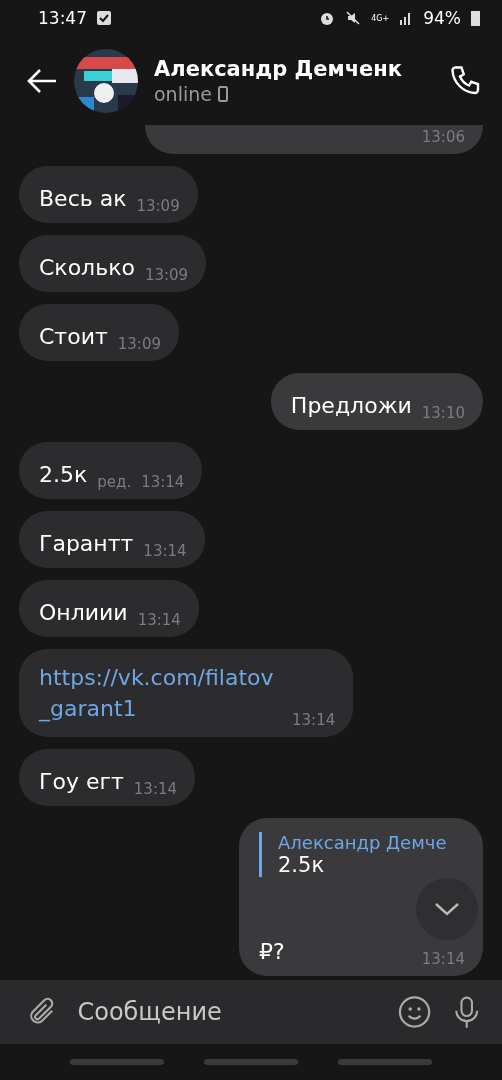 The width and height of the screenshot is (502, 1080). I want to click on alarm-icon, so click(327, 18).